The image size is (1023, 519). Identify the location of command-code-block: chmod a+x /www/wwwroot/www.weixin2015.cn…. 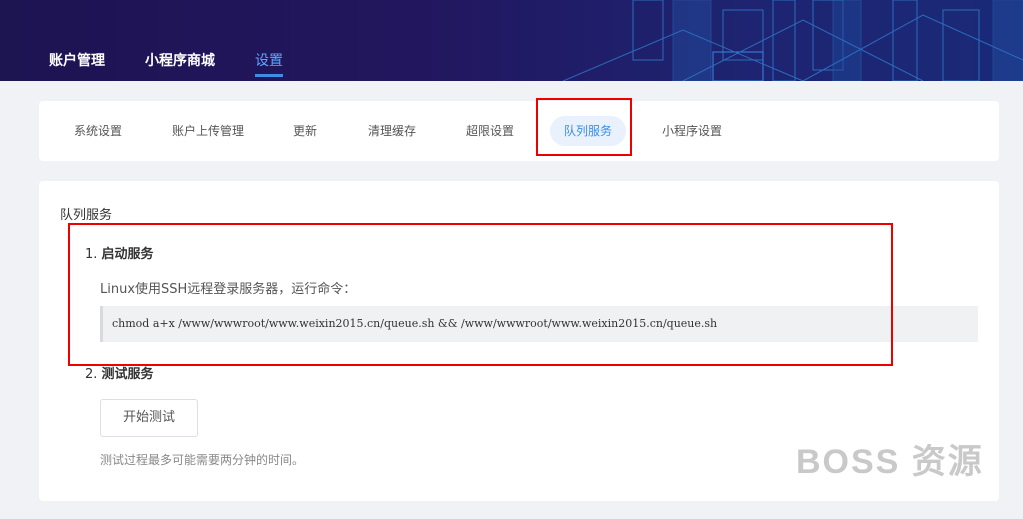
(539, 324).